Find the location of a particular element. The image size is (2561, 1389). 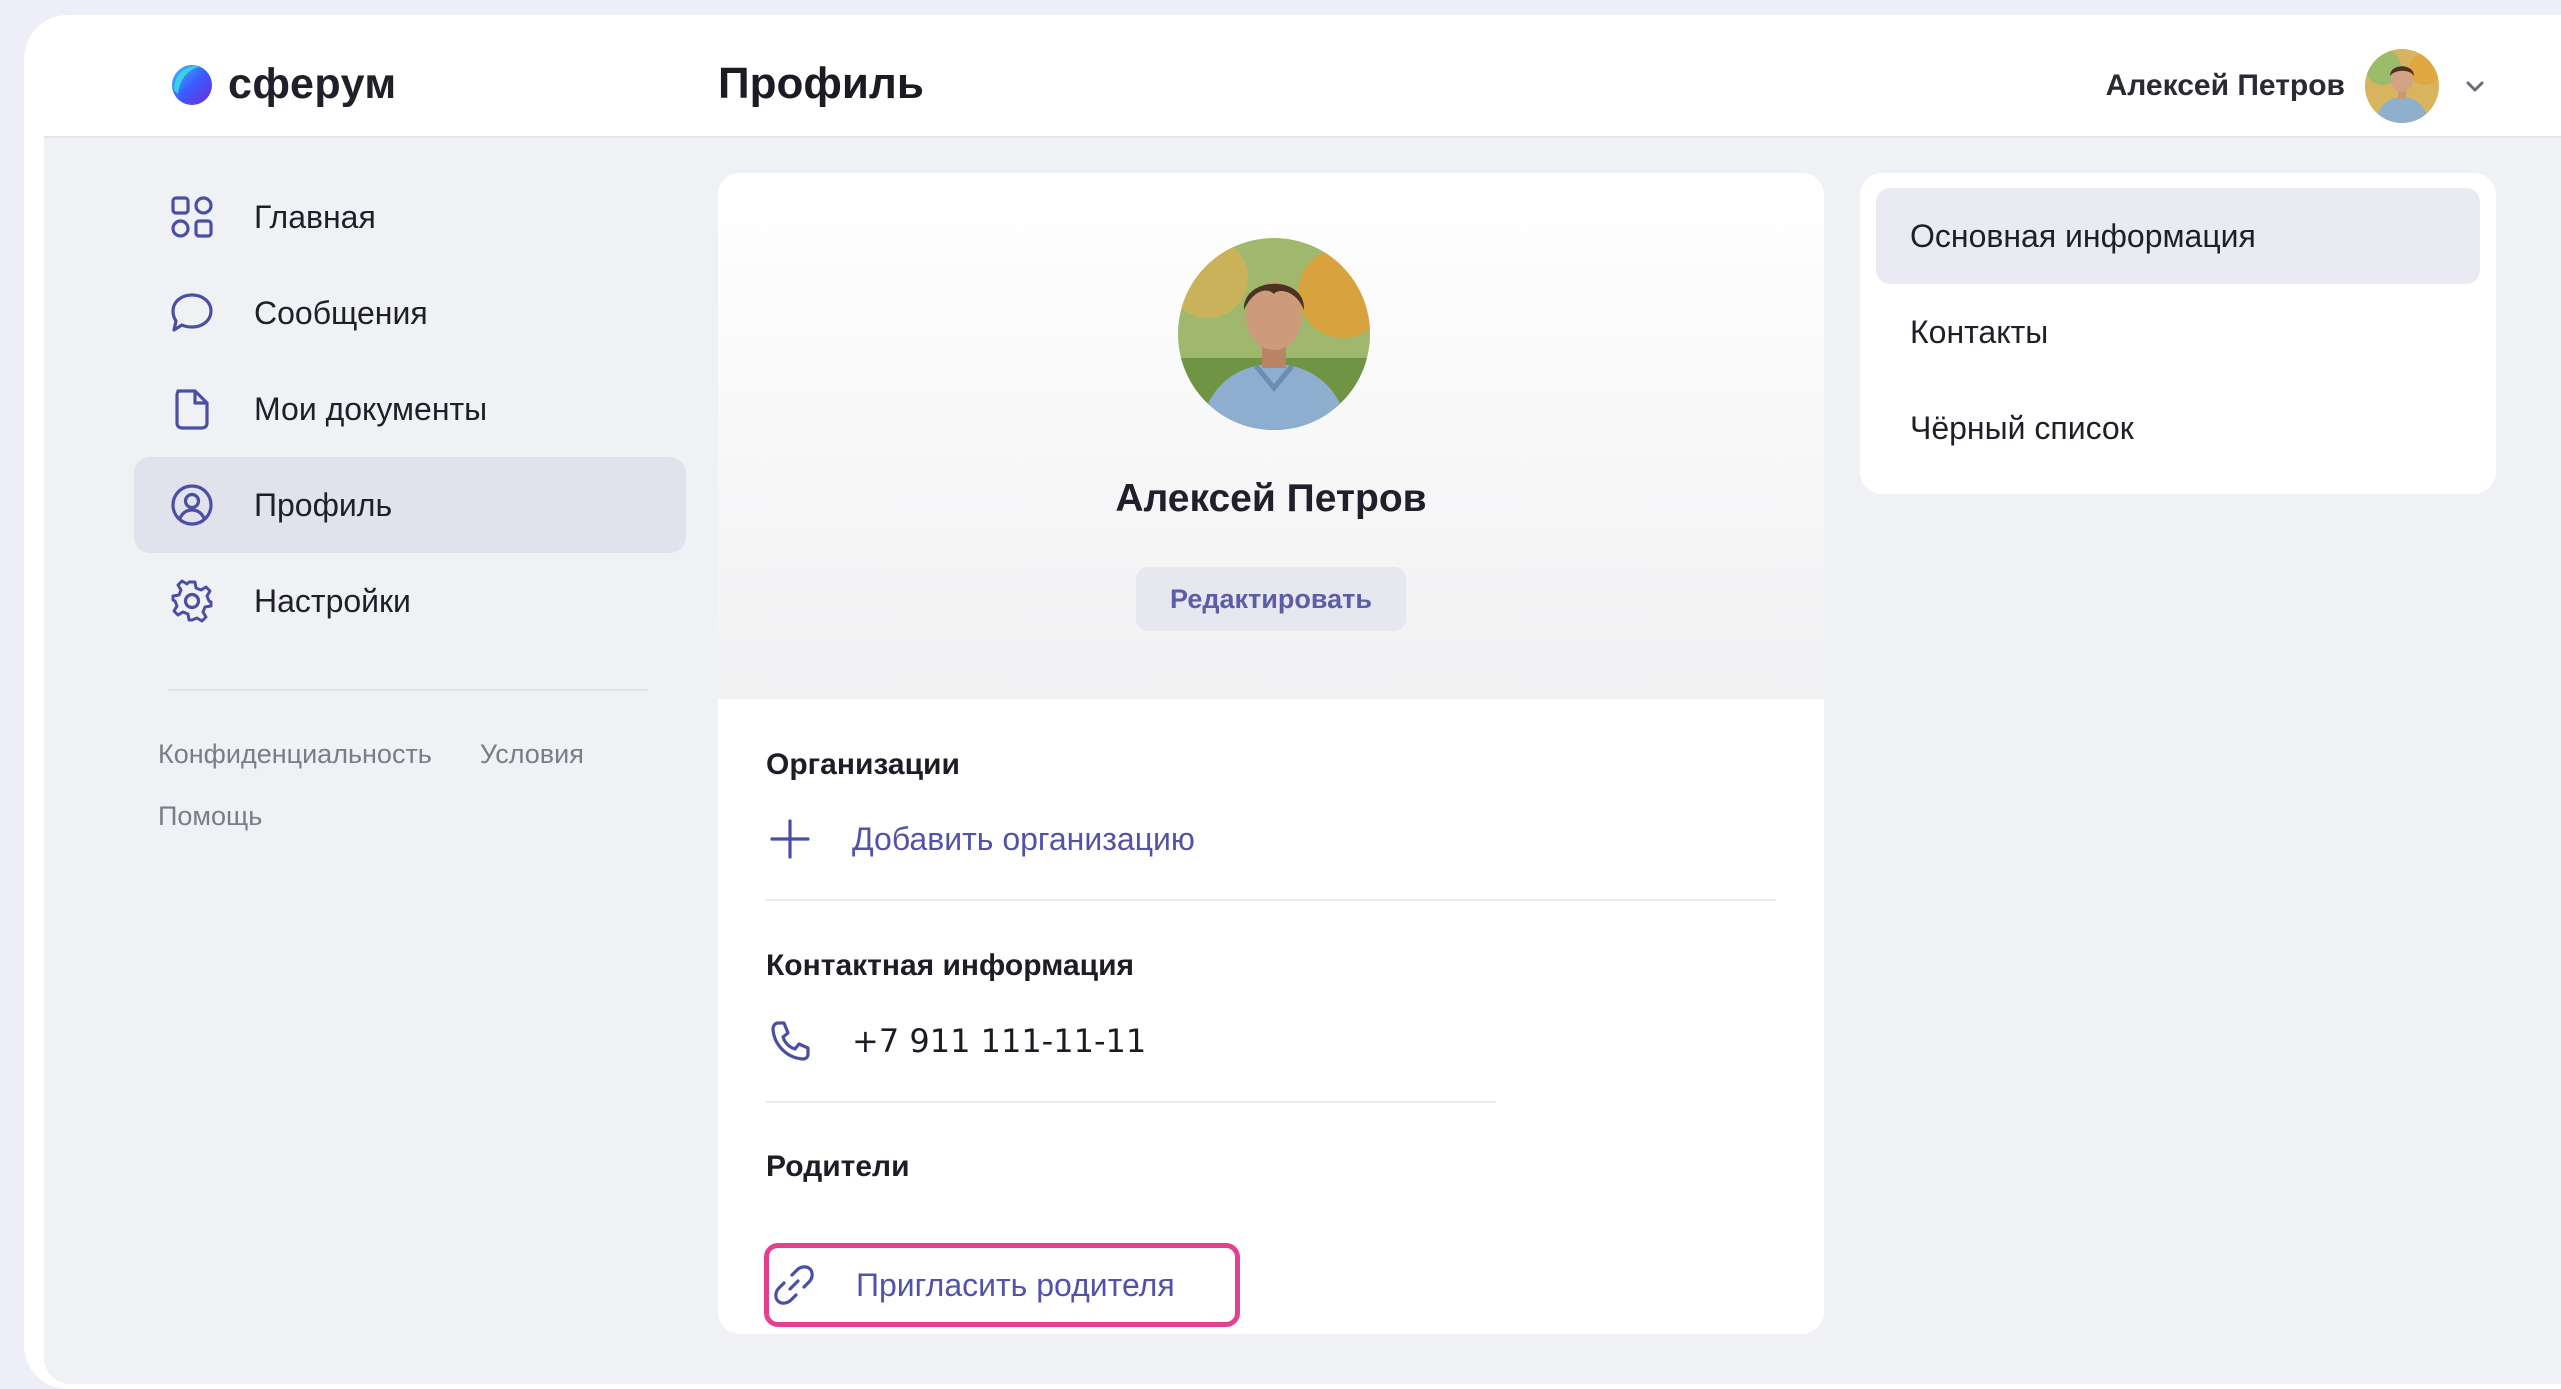

help-link: Помощь is located at coordinates (210, 816).